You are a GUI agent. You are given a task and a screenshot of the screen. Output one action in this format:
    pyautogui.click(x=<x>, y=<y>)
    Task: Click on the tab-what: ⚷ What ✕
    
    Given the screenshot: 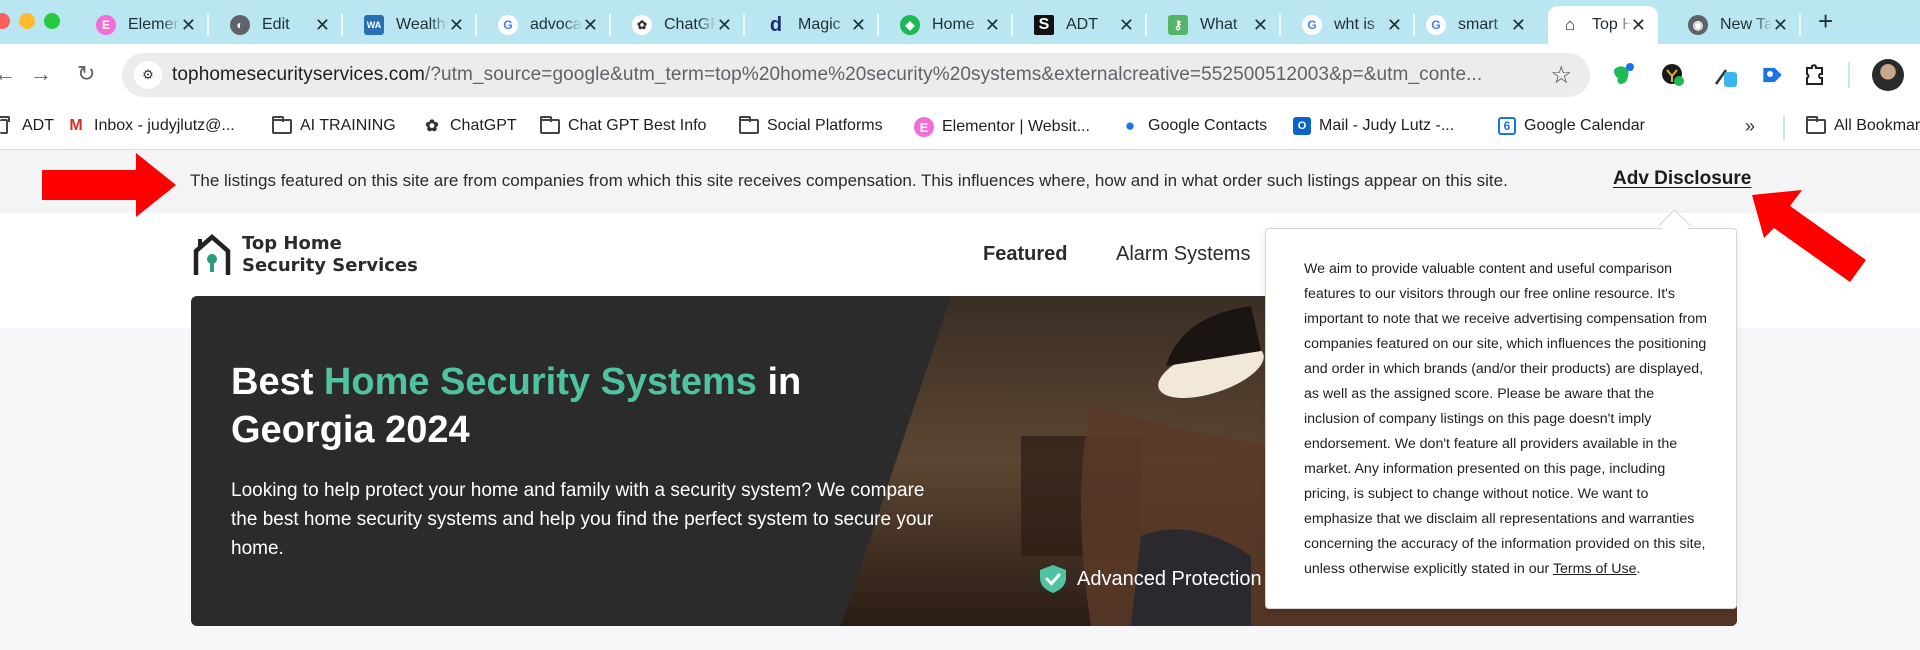 What is the action you would take?
    pyautogui.click(x=1218, y=25)
    